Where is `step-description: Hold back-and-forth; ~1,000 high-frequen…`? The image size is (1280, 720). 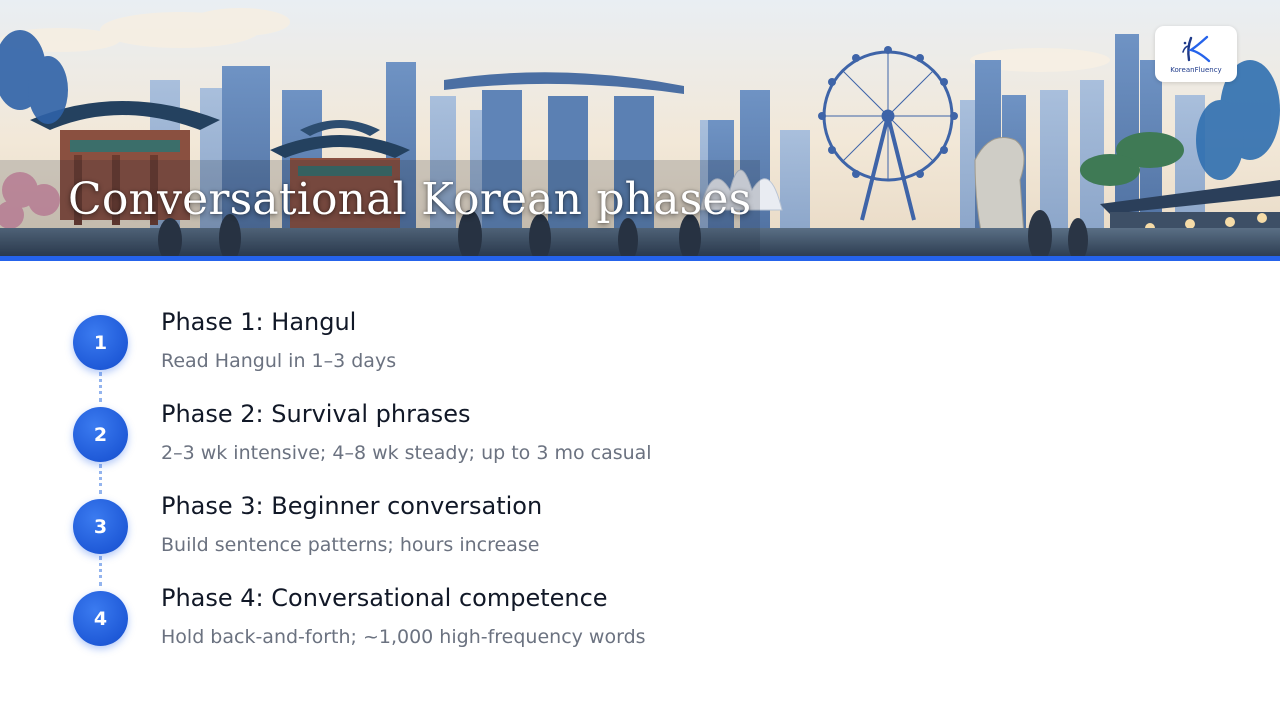
step-description: Hold back-and-forth; ~1,000 high-frequen… is located at coordinates (403, 637).